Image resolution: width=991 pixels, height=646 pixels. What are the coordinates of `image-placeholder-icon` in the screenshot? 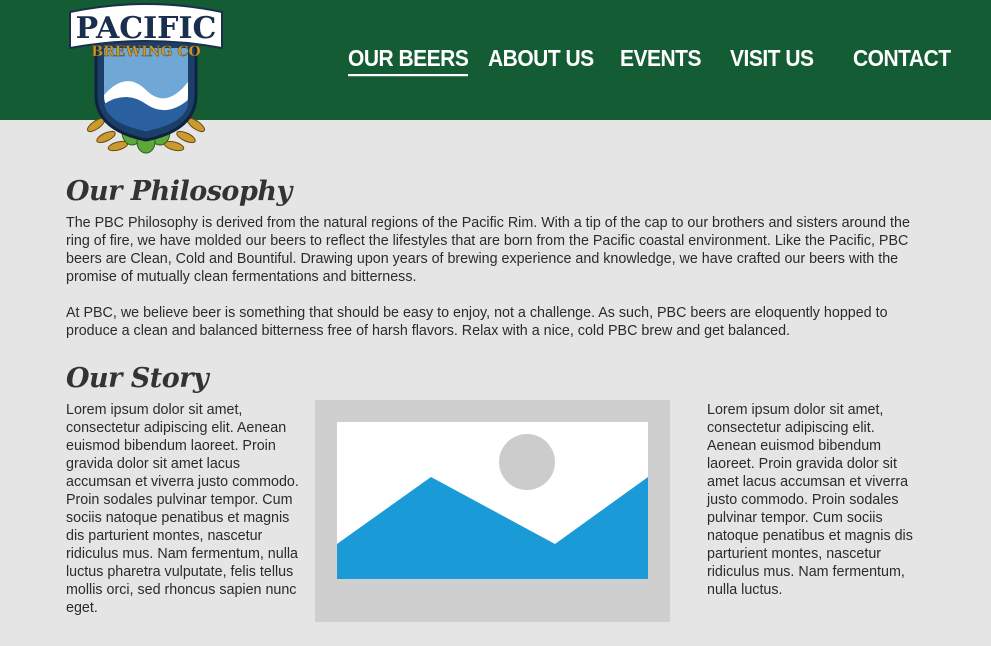 It's located at (492, 500).